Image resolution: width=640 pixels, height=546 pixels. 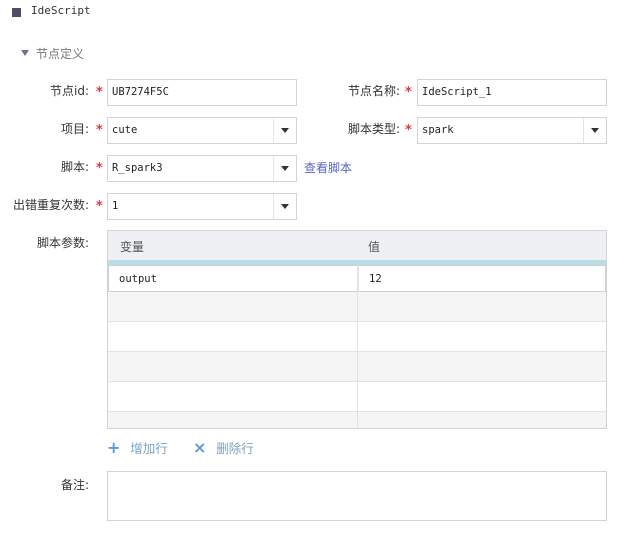 I want to click on collapse-triangle-icon, so click(x=25, y=53).